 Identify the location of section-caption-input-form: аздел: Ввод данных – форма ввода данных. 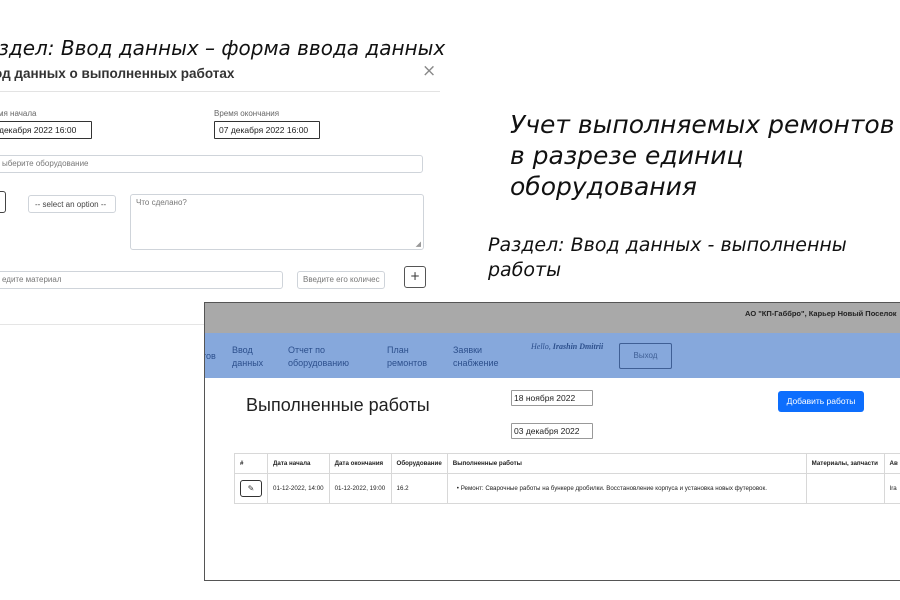
(223, 48).